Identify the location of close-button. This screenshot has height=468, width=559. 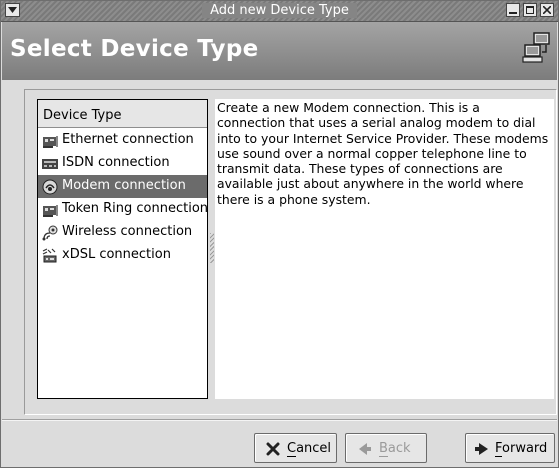
(547, 10).